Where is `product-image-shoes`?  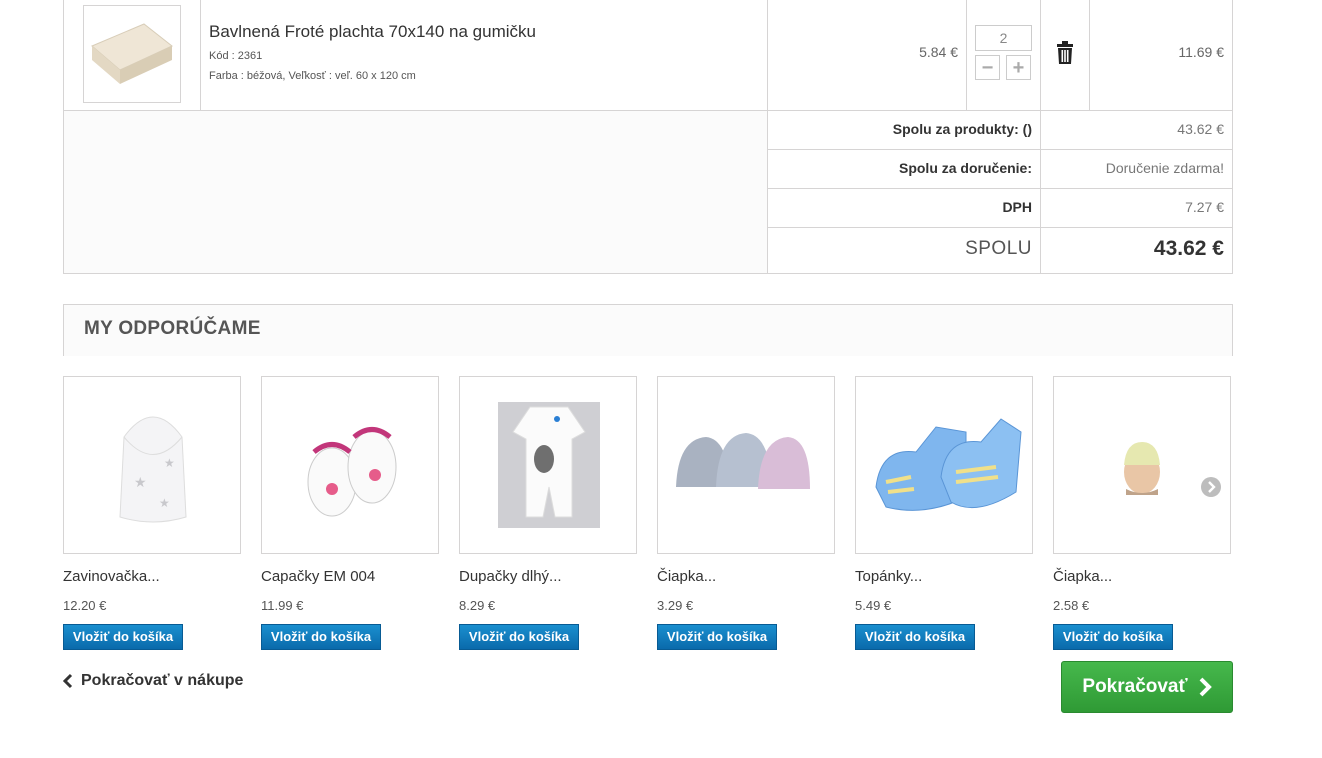 product-image-shoes is located at coordinates (944, 465).